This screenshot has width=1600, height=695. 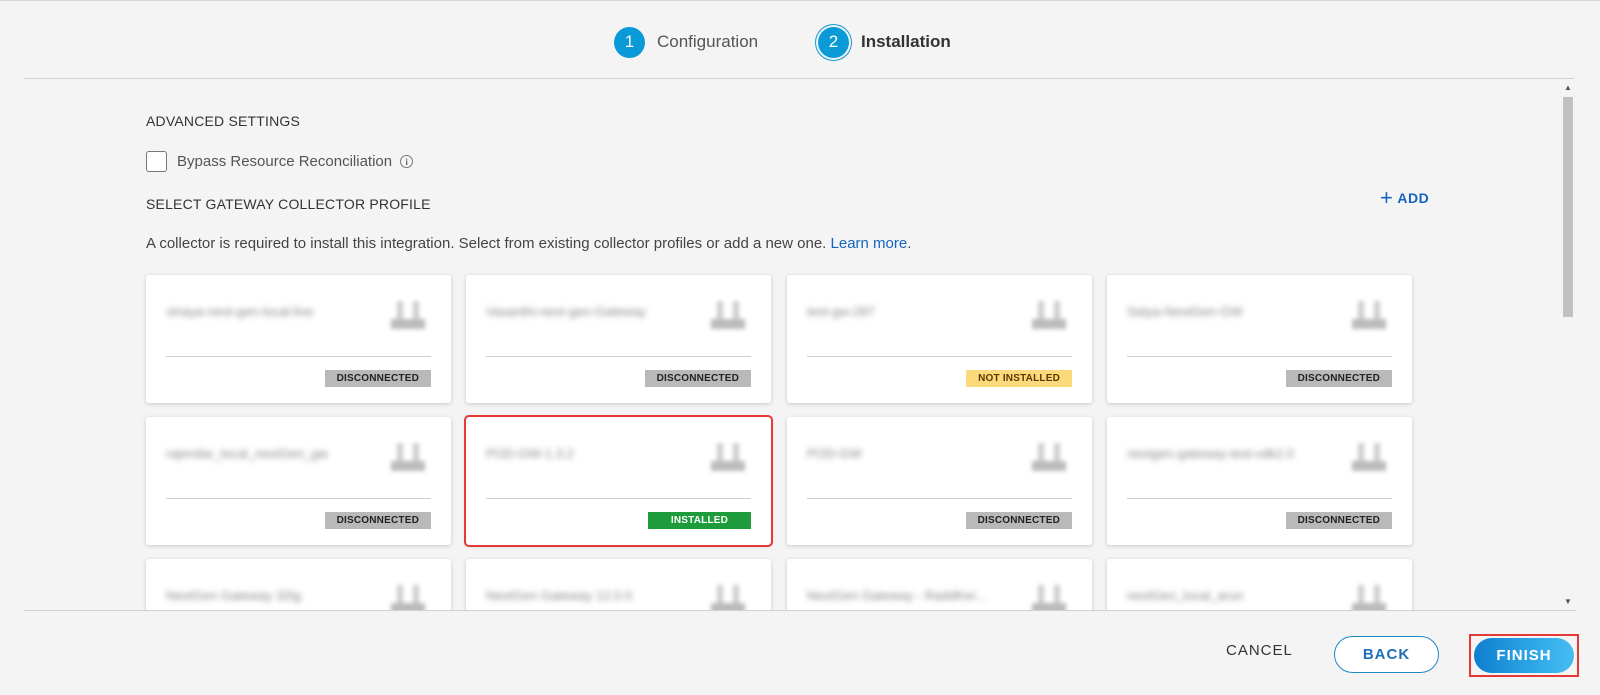 I want to click on gateway-profile-title: SELECT GATEWAY COLLECTOR PROFILE, so click(x=288, y=204).